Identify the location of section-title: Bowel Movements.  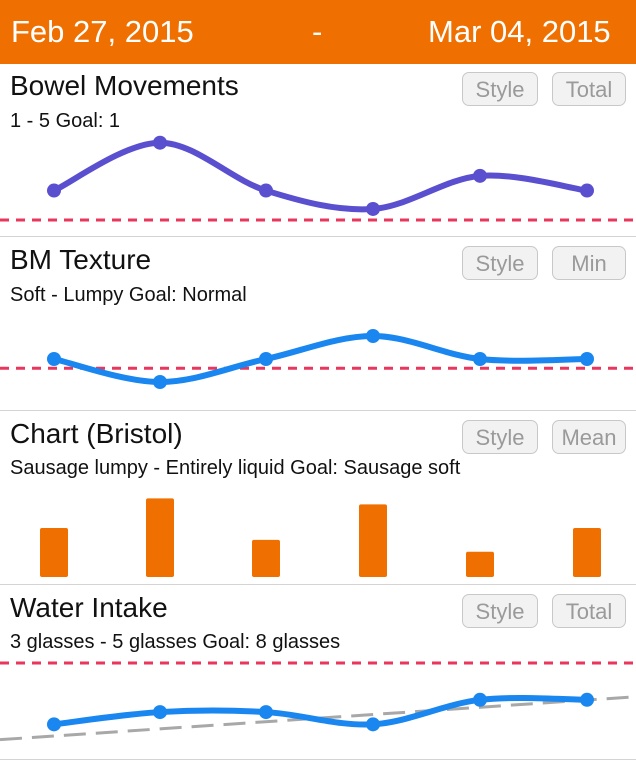
(124, 85).